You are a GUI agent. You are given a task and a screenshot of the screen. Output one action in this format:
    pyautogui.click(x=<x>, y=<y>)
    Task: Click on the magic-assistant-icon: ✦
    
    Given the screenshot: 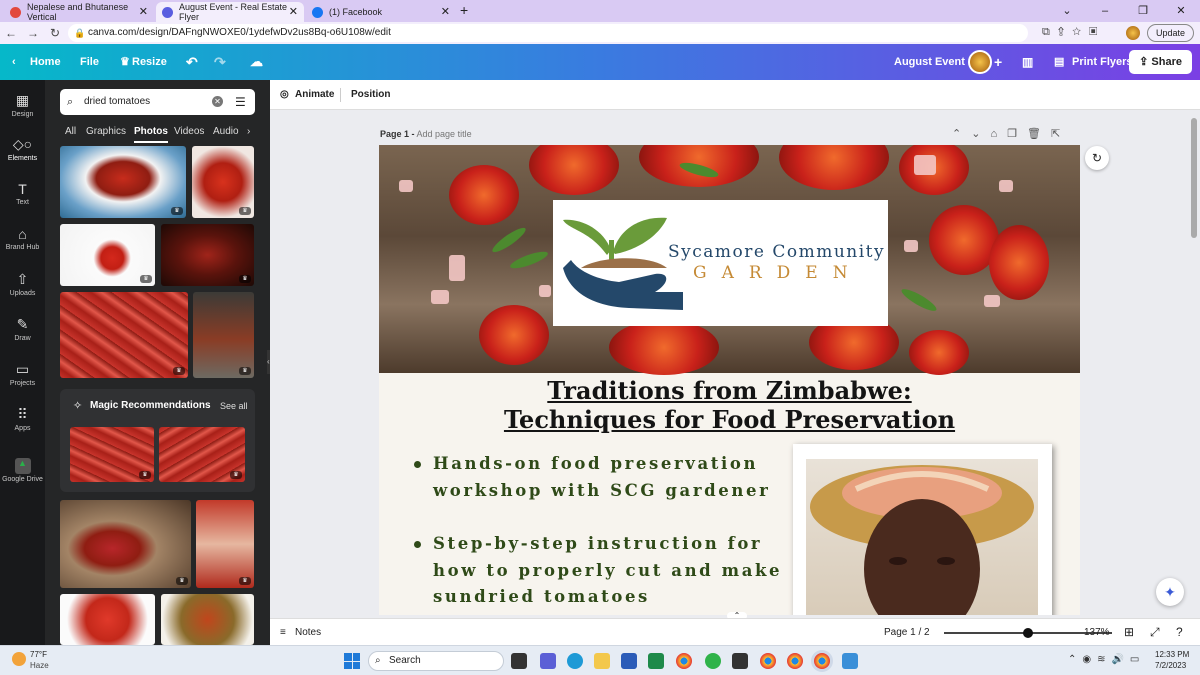 What is the action you would take?
    pyautogui.click(x=1170, y=592)
    